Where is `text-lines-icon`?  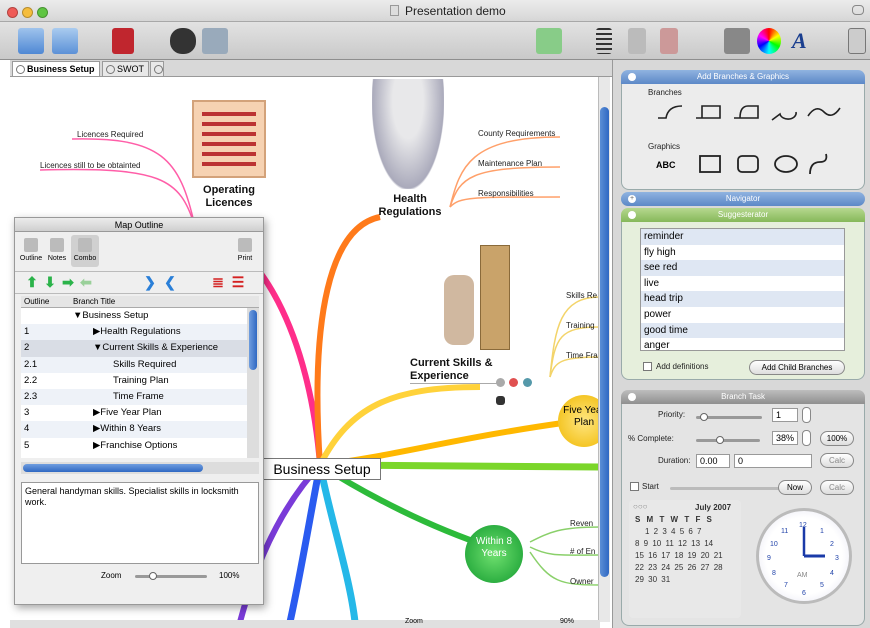 text-lines-icon is located at coordinates (604, 41).